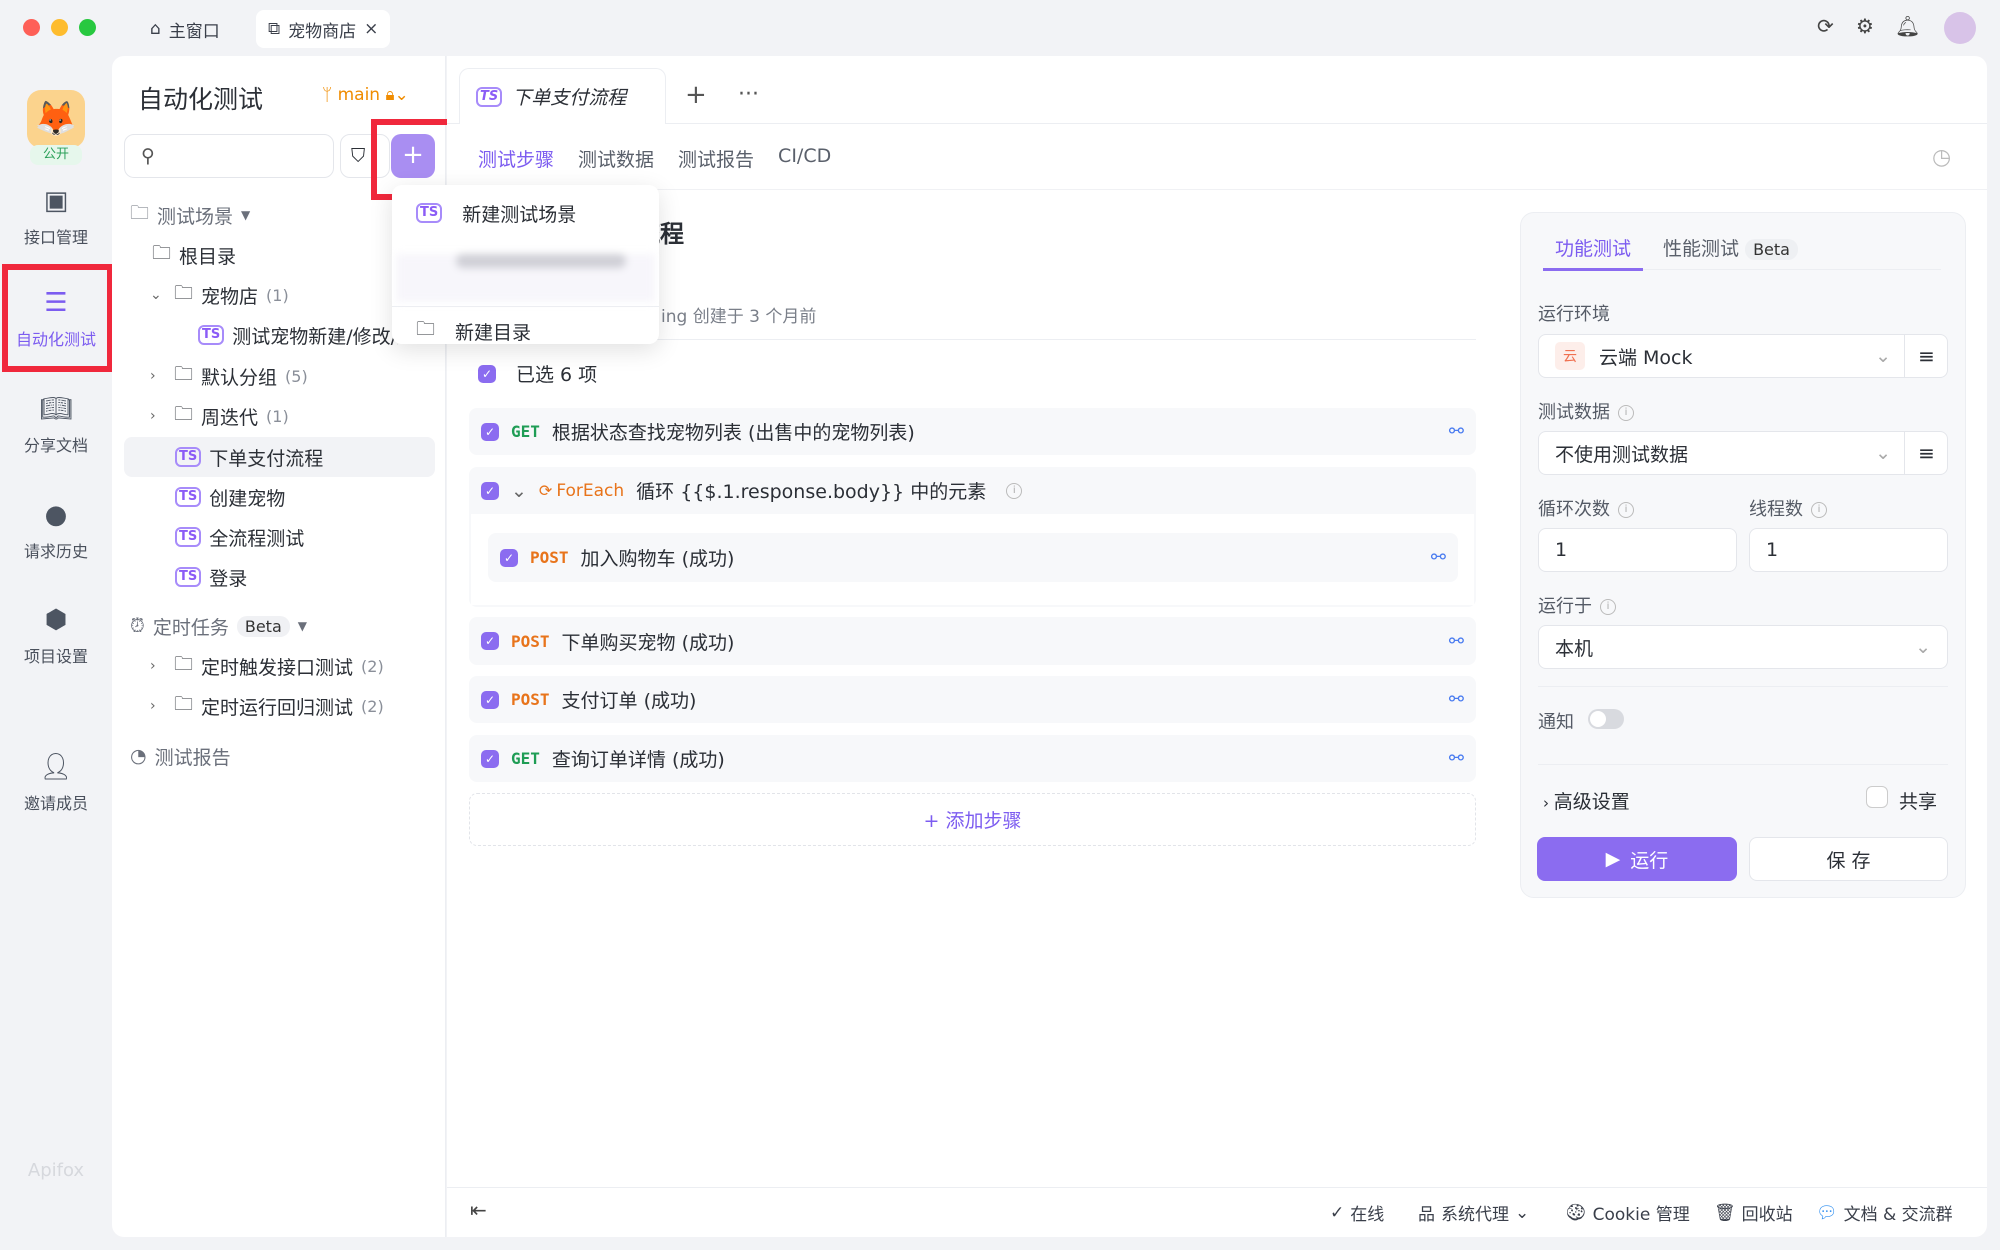 This screenshot has height=1250, width=2000. What do you see at coordinates (56, 636) in the screenshot?
I see `rail-item-settings: ⬢ 项目设置` at bounding box center [56, 636].